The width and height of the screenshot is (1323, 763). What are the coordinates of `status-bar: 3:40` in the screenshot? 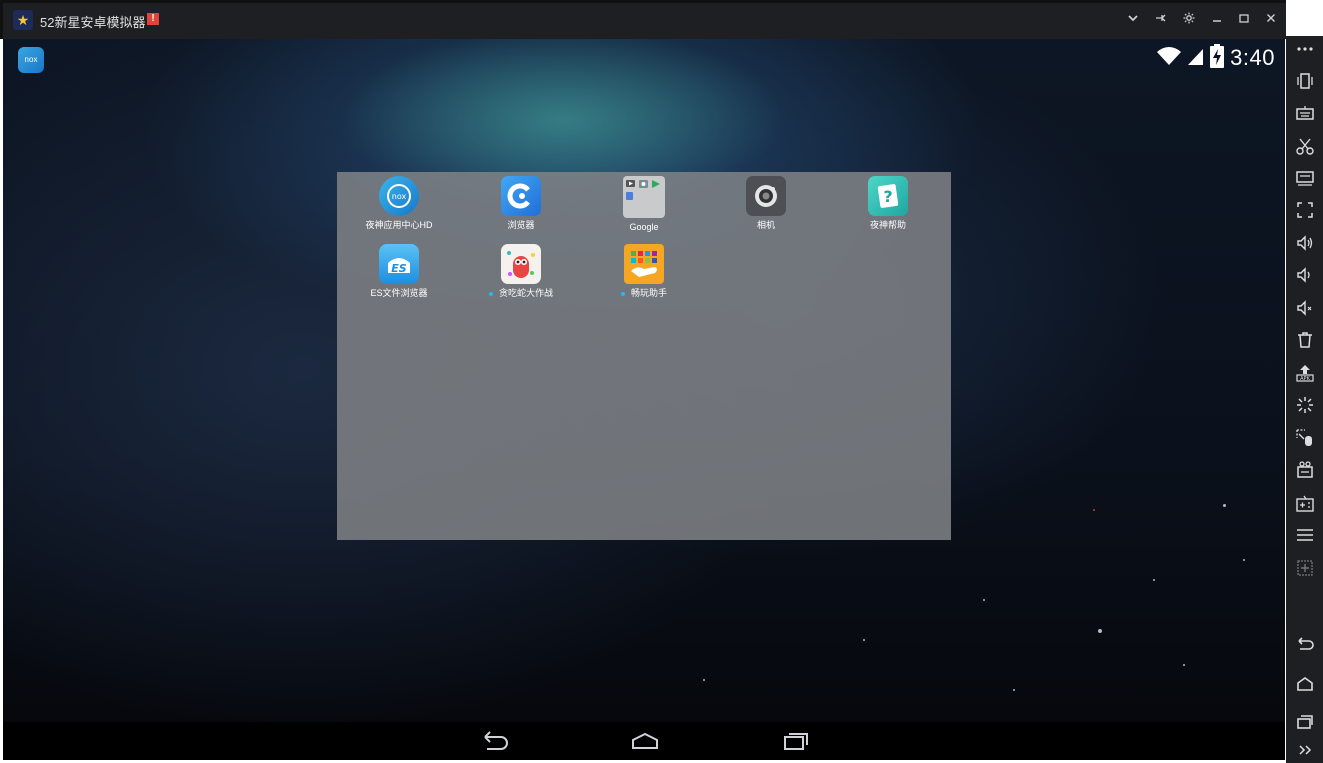 It's located at (1215, 58).